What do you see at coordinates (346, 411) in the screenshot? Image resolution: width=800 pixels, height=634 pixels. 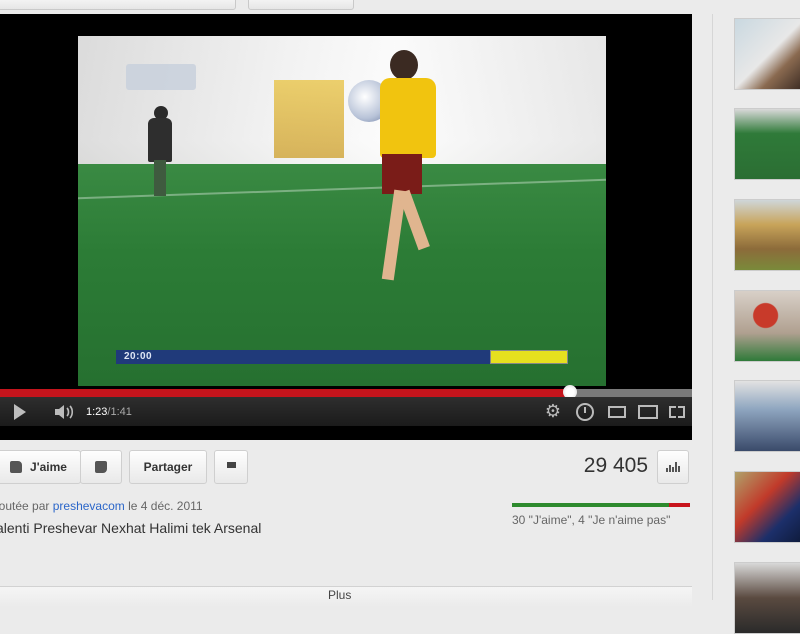 I see `player-controls: 1:23 / 1:41 ⚙` at bounding box center [346, 411].